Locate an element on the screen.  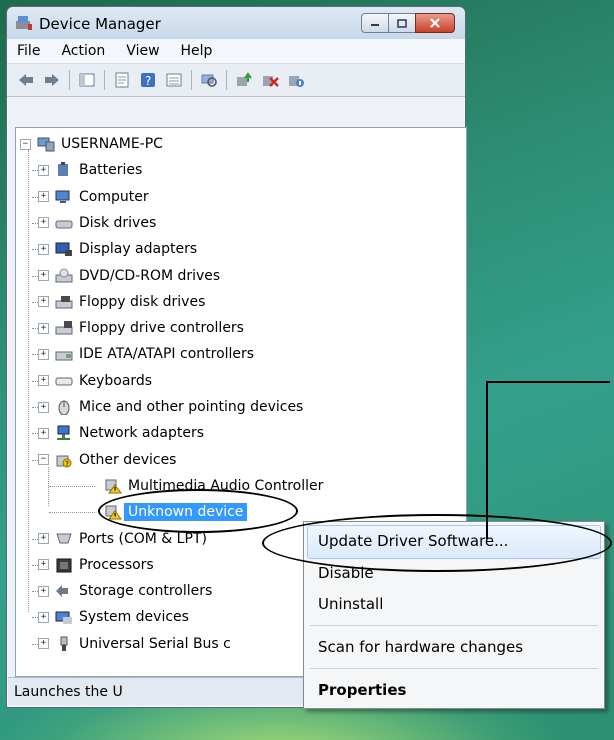
menu-properties: Properties is located at coordinates (362, 690).